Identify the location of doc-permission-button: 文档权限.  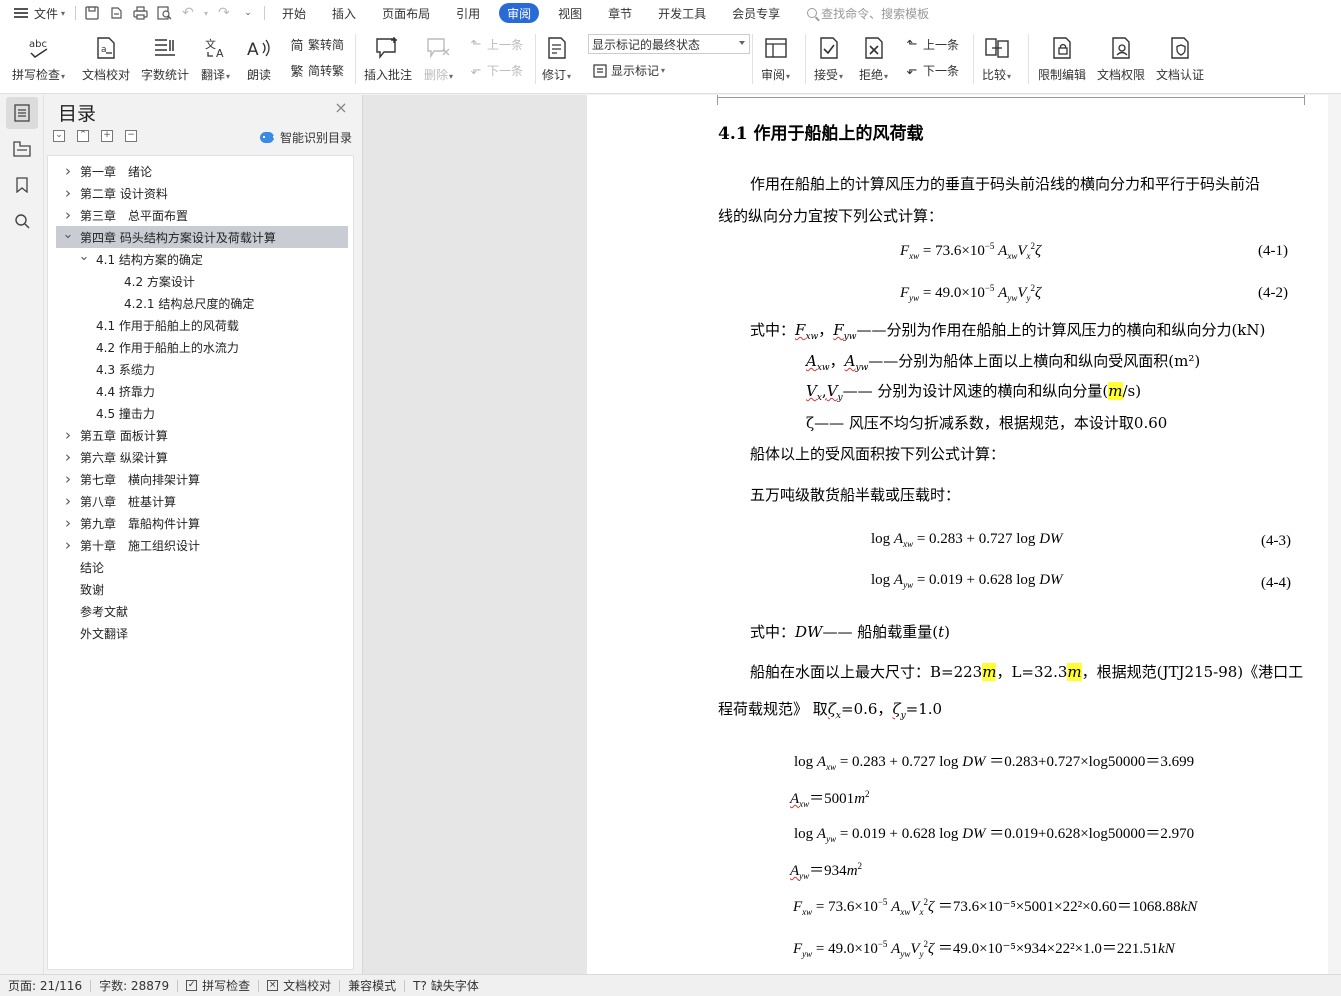
(1121, 58).